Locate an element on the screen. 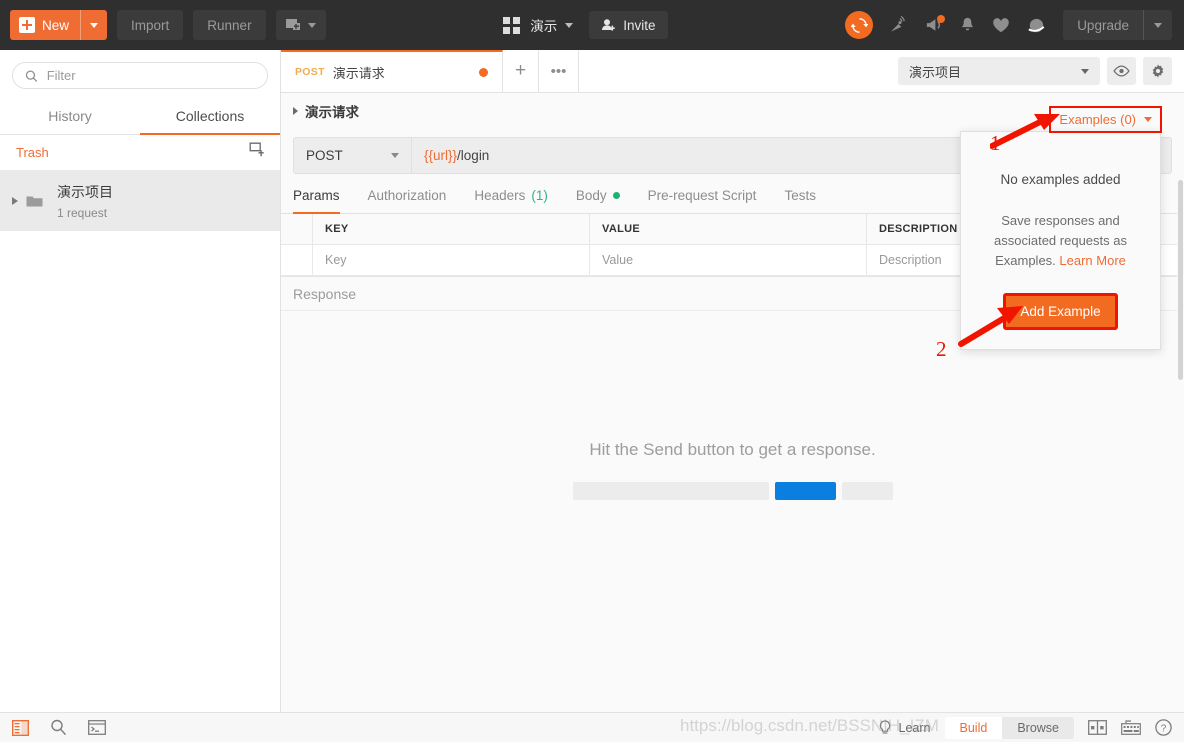  sync-button is located at coordinates (859, 25).